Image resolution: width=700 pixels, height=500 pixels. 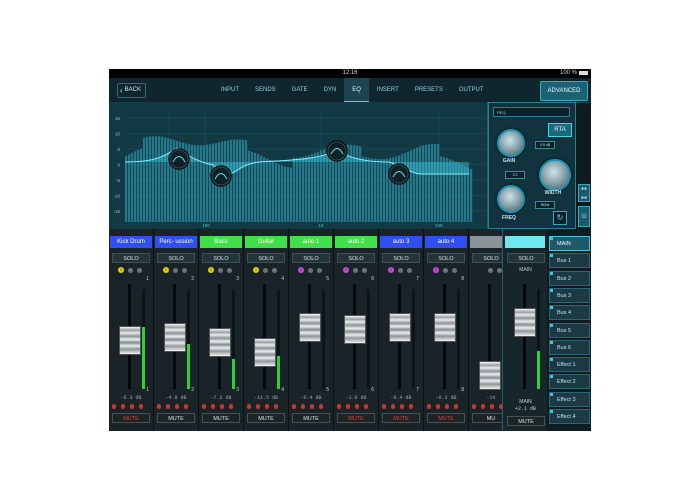 I want to click on power-icon: ⏻, so click(x=584, y=216).